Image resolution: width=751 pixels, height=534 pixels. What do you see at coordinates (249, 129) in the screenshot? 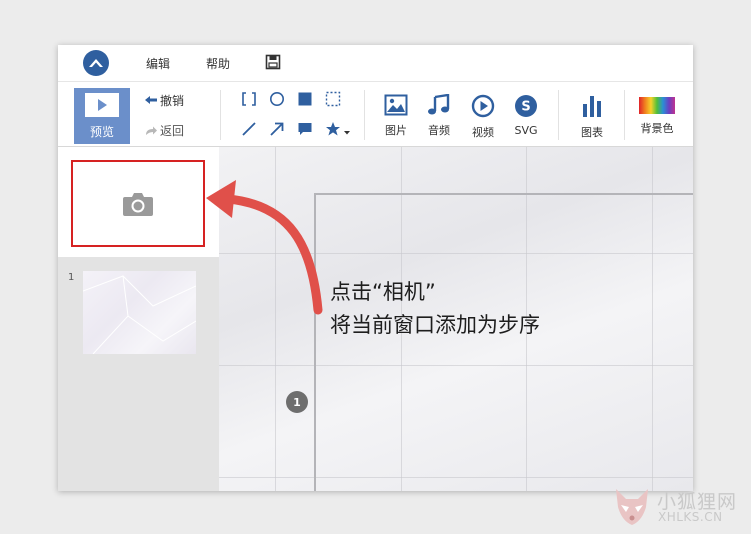
I see `line-icon` at bounding box center [249, 129].